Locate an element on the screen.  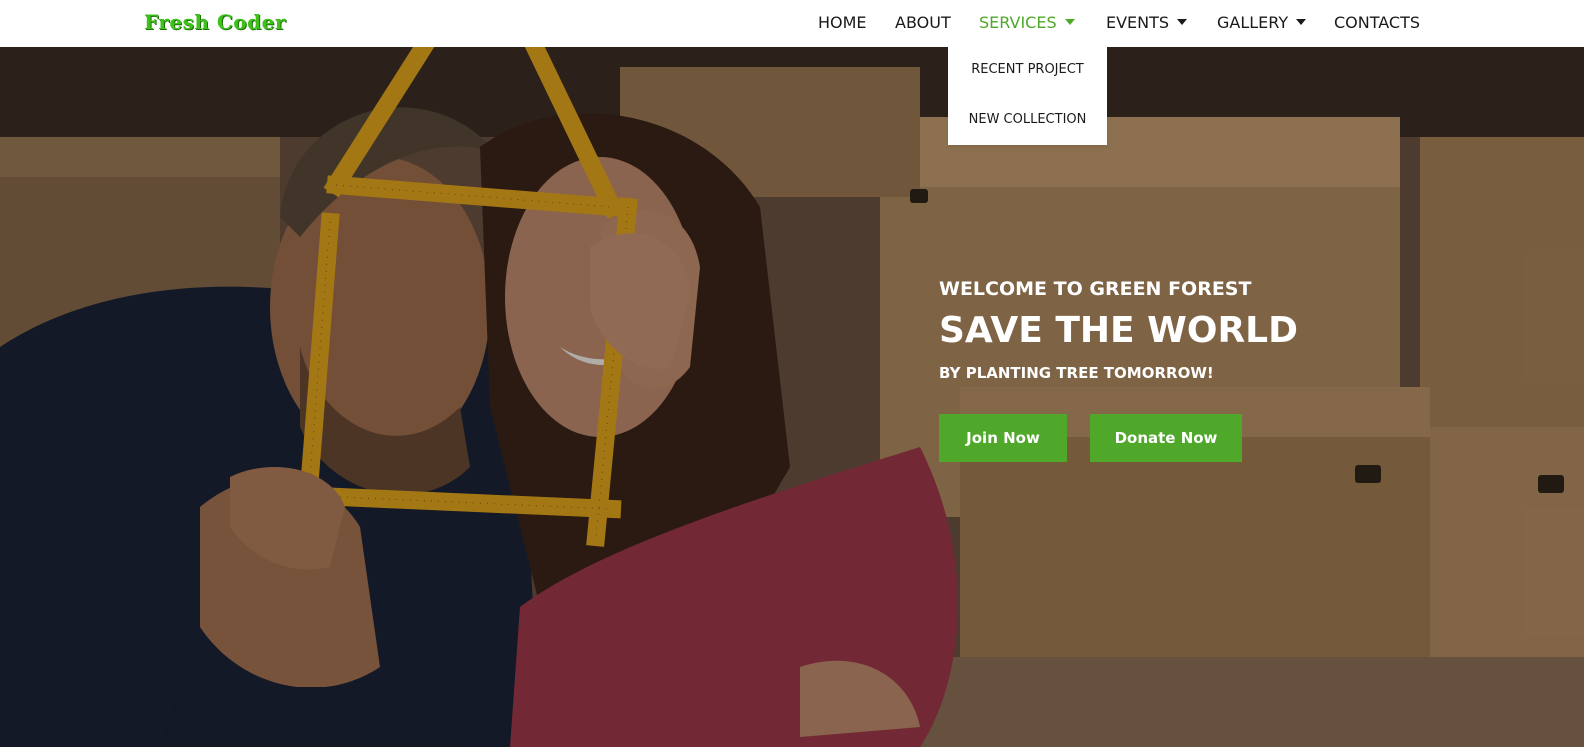
nav-item-label: EVENTS is located at coordinates (1138, 22).